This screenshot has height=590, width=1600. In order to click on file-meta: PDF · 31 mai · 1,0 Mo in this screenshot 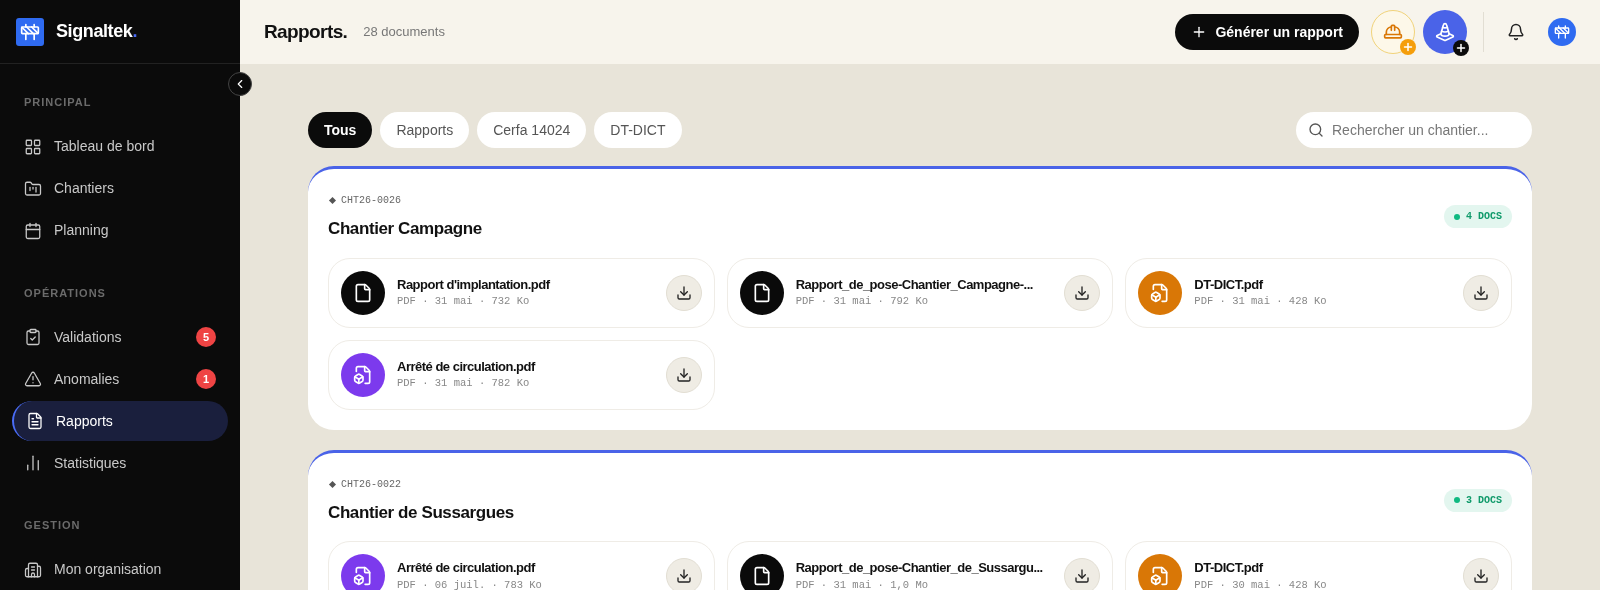, I will do `click(862, 583)`.